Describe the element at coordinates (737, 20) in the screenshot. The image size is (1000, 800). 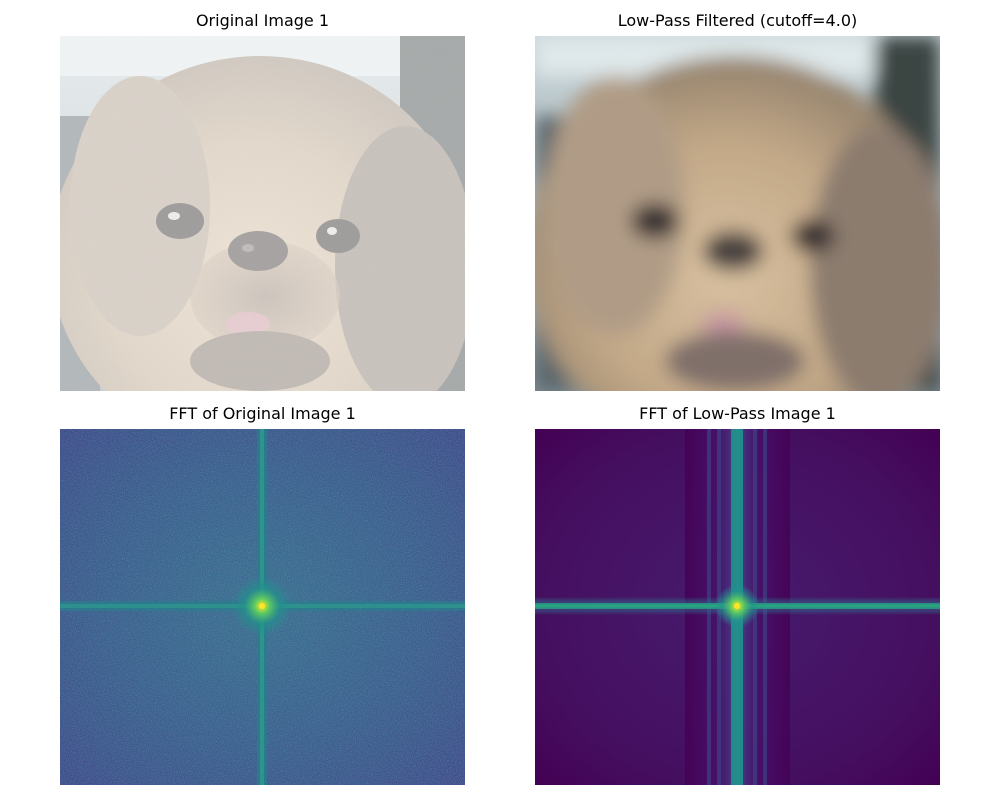
I see `panel-title-lowpass: Low-Pass Filtered (cutoff=4.0)` at that location.